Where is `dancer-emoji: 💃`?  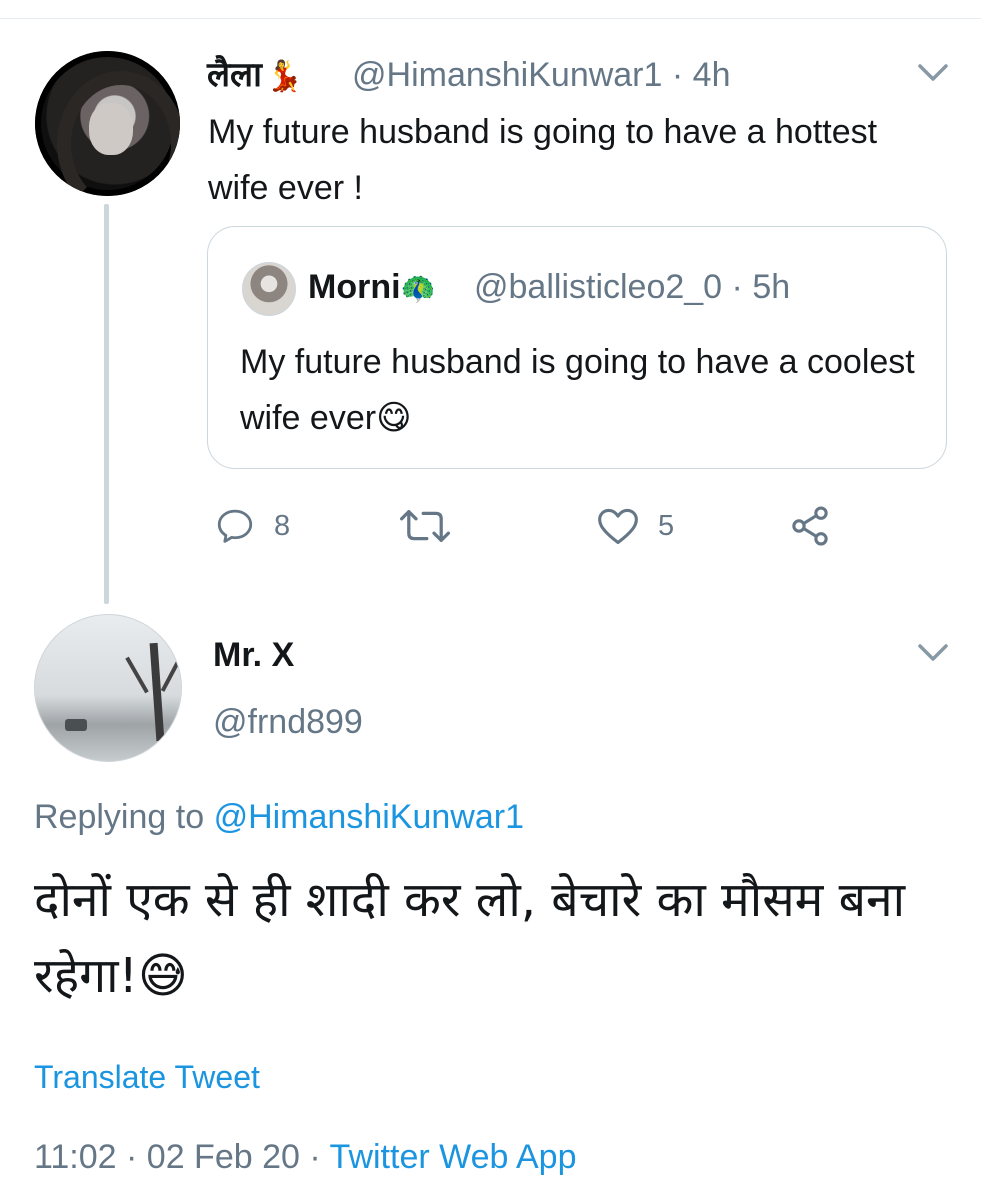 dancer-emoji: 💃 is located at coordinates (284, 76).